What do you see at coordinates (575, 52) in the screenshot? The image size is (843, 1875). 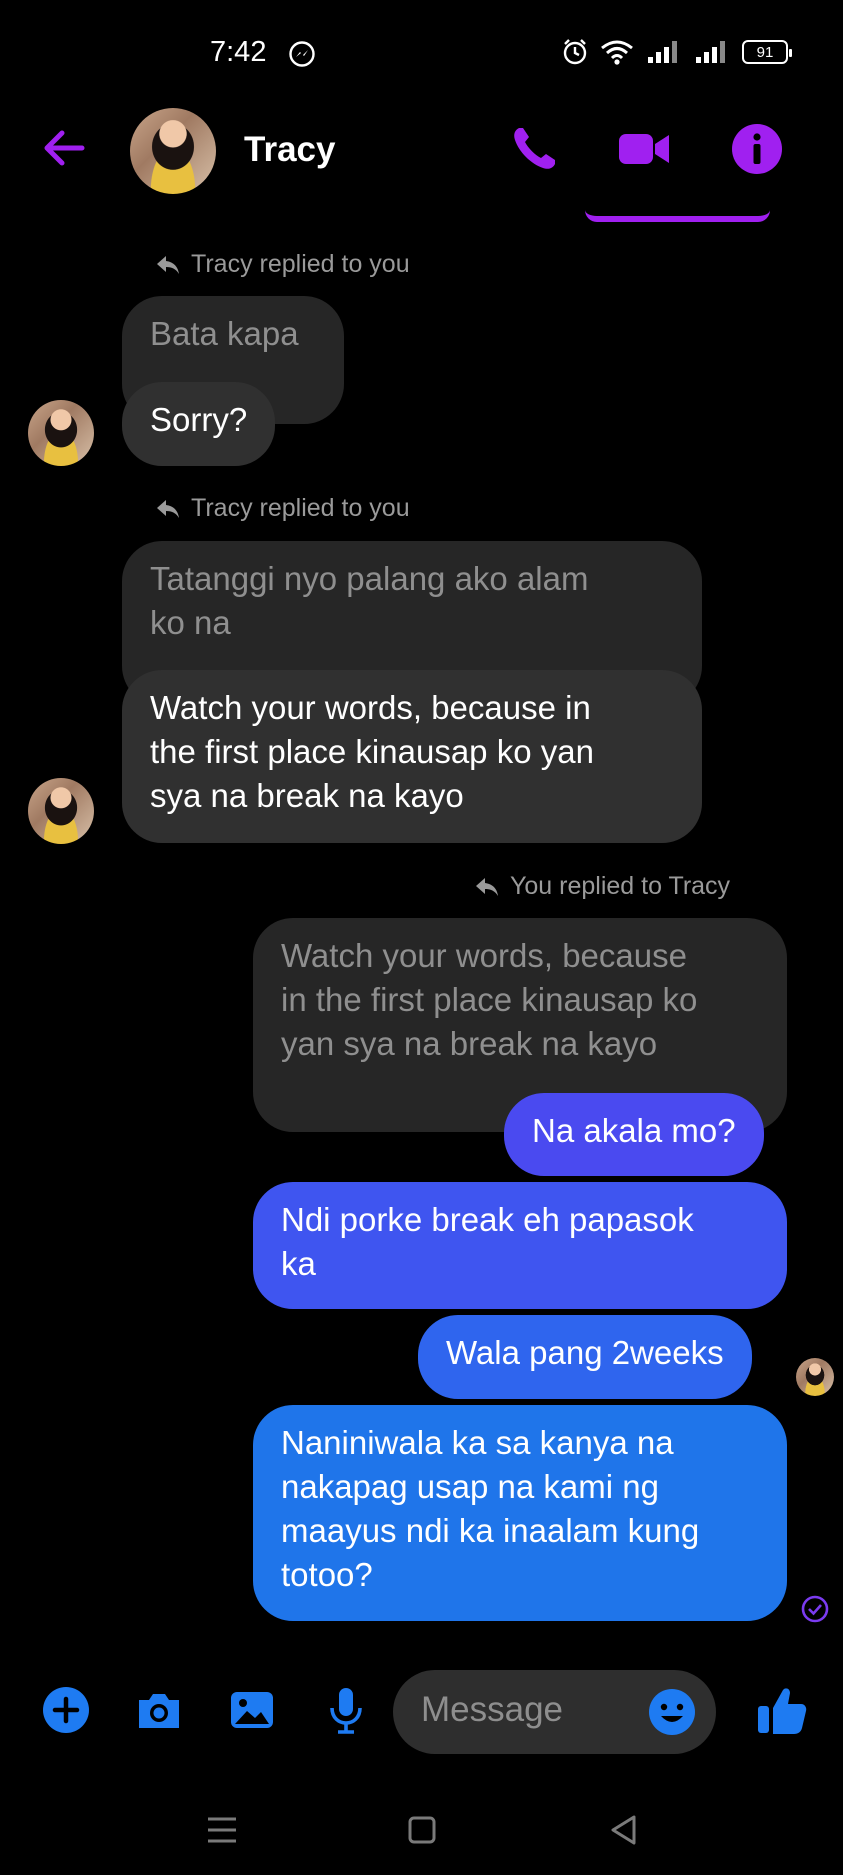 I see `alarm-icon` at bounding box center [575, 52].